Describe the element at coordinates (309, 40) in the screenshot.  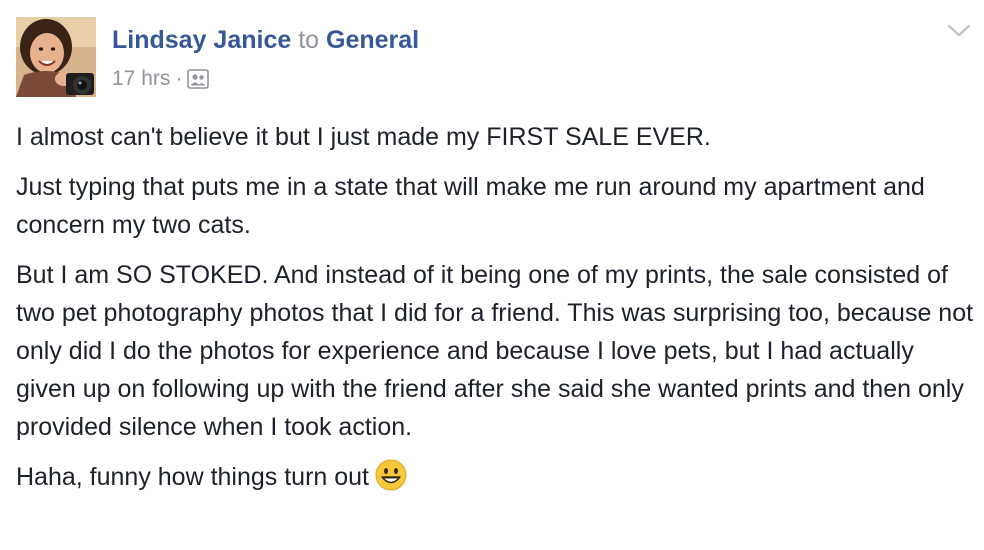
I see `to-label: to` at that location.